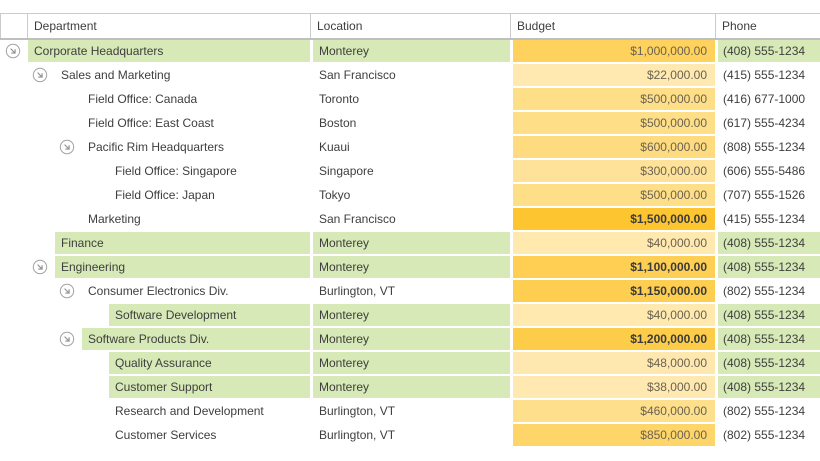  I want to click on column-header-row: Department Location Budget Phone, so click(410, 26).